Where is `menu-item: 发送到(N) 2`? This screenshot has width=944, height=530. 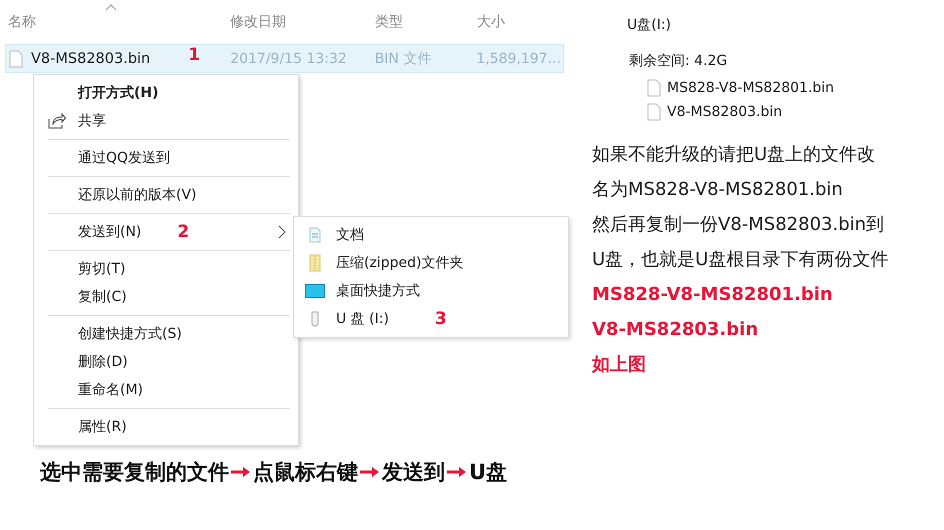
menu-item: 发送到(N) 2 is located at coordinates (166, 232).